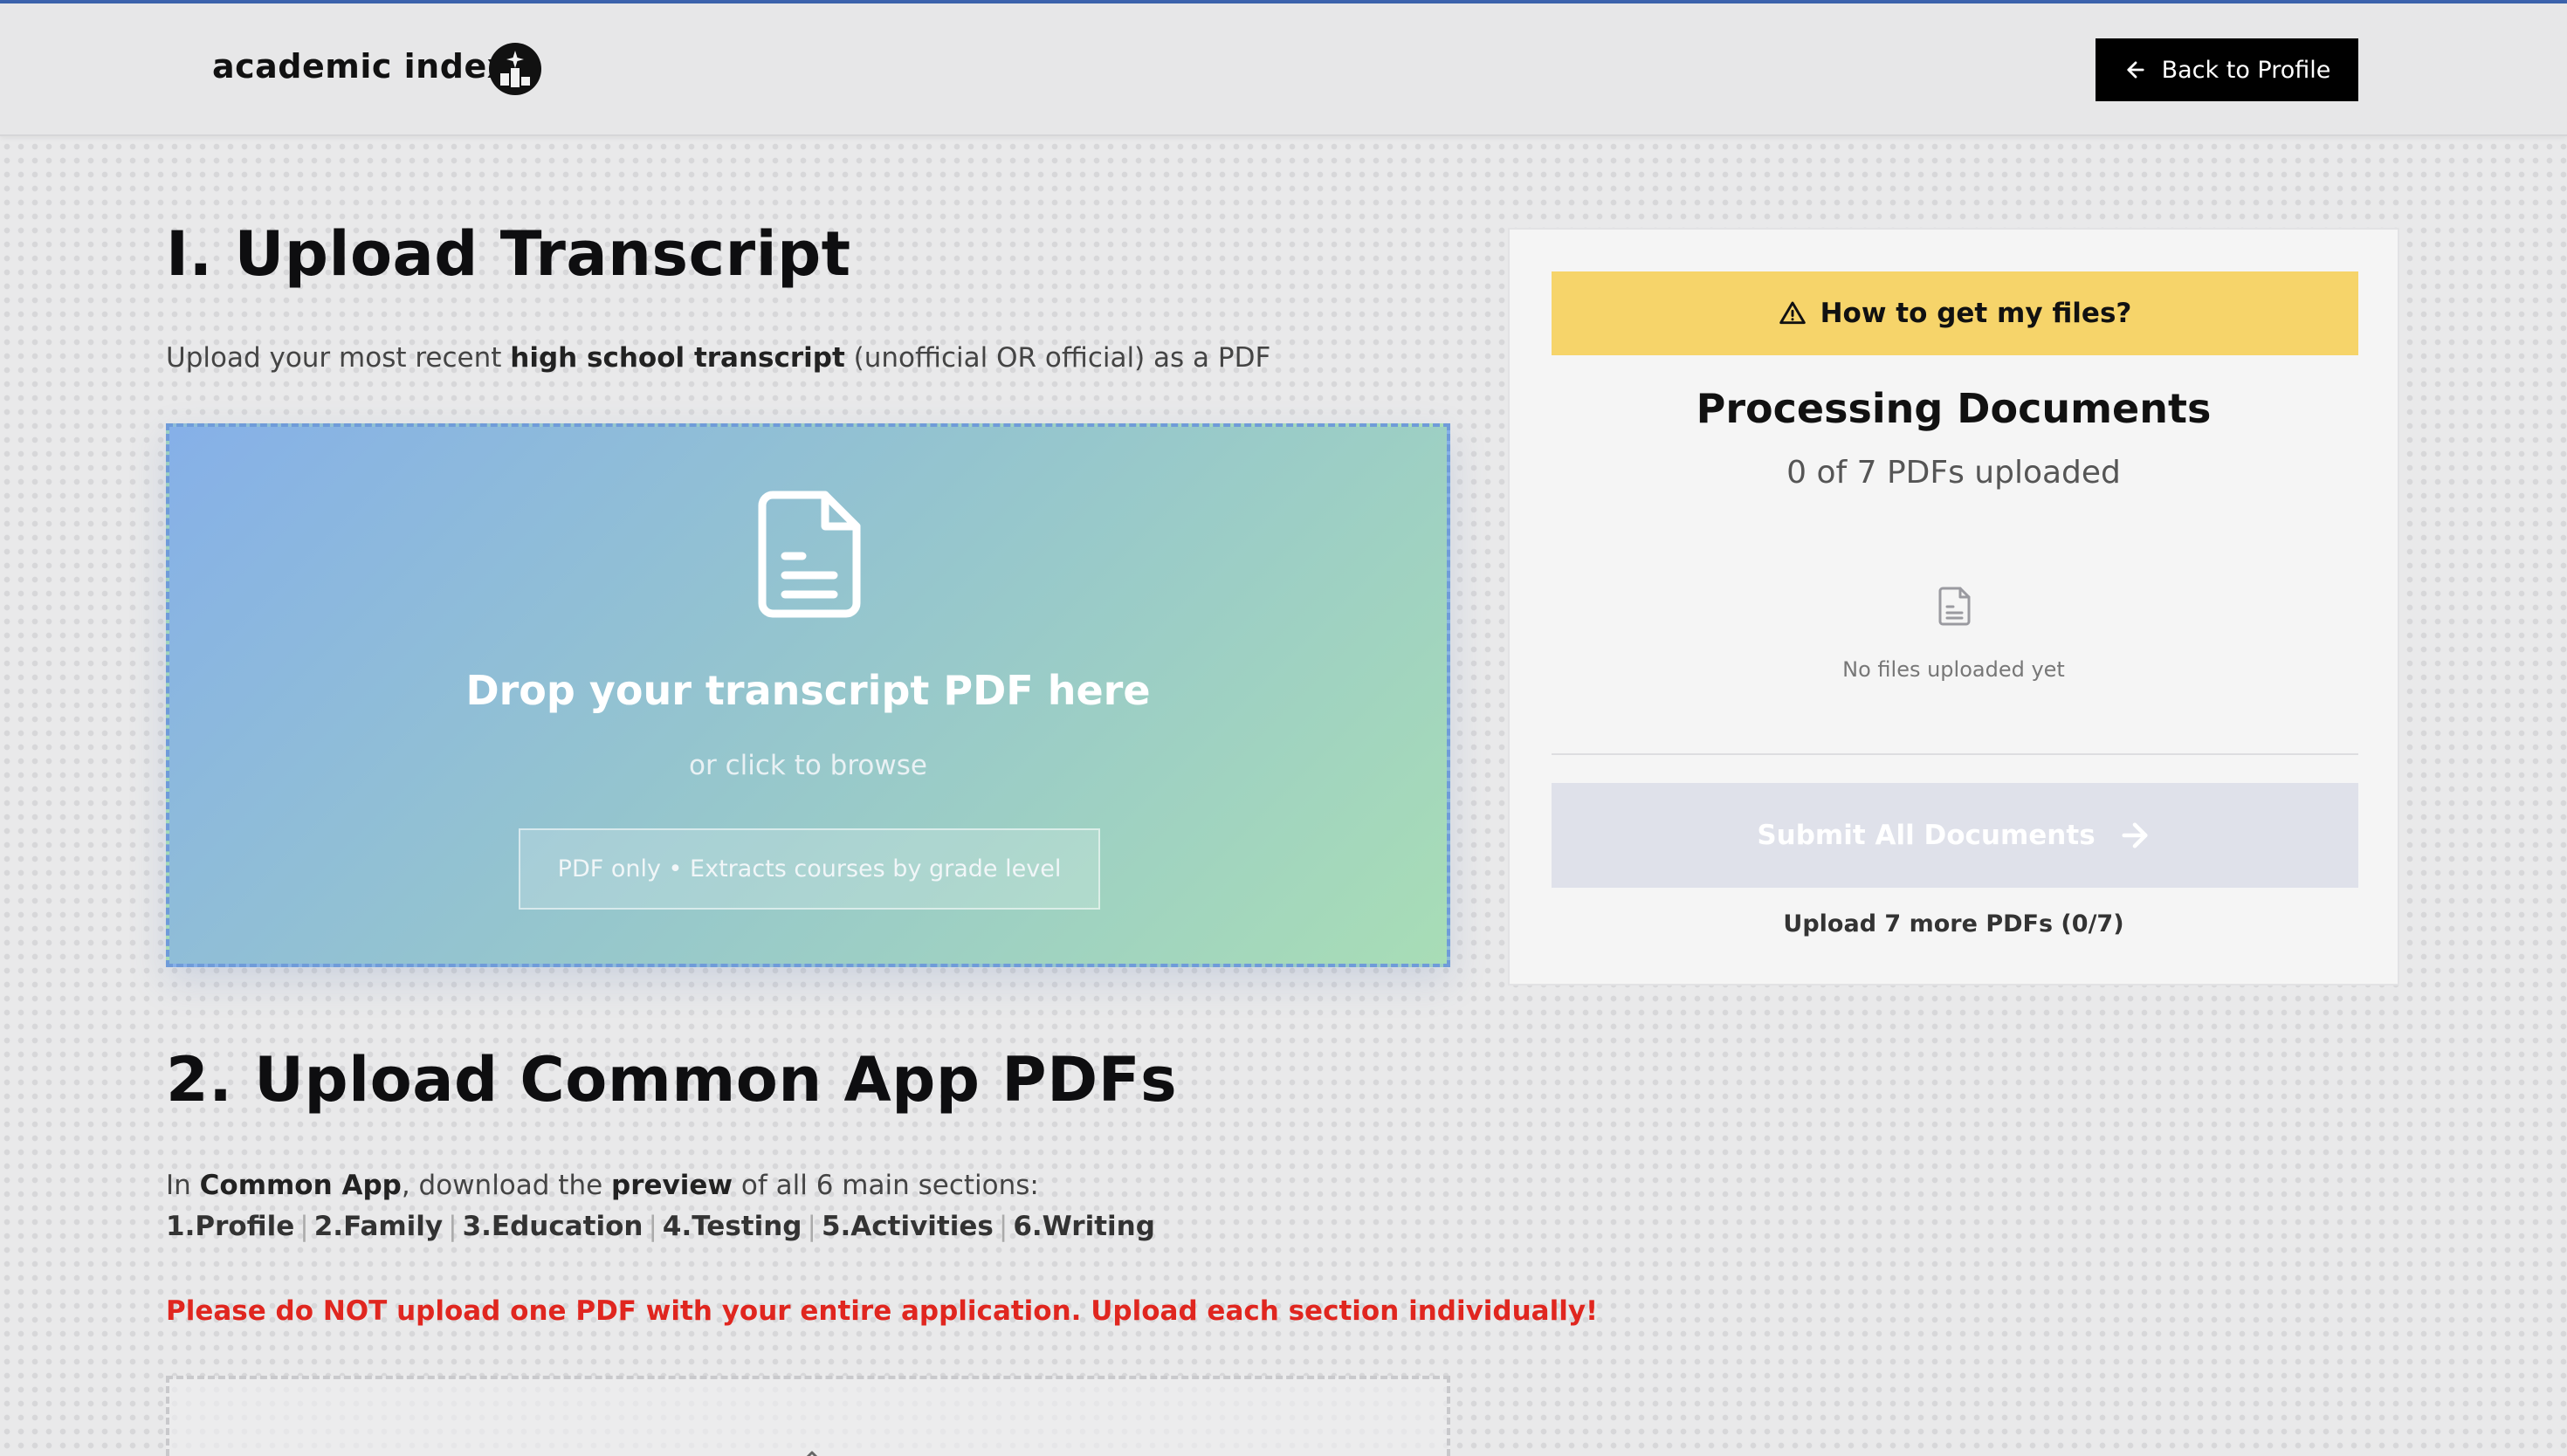  I want to click on common-app-dropzone, so click(808, 1416).